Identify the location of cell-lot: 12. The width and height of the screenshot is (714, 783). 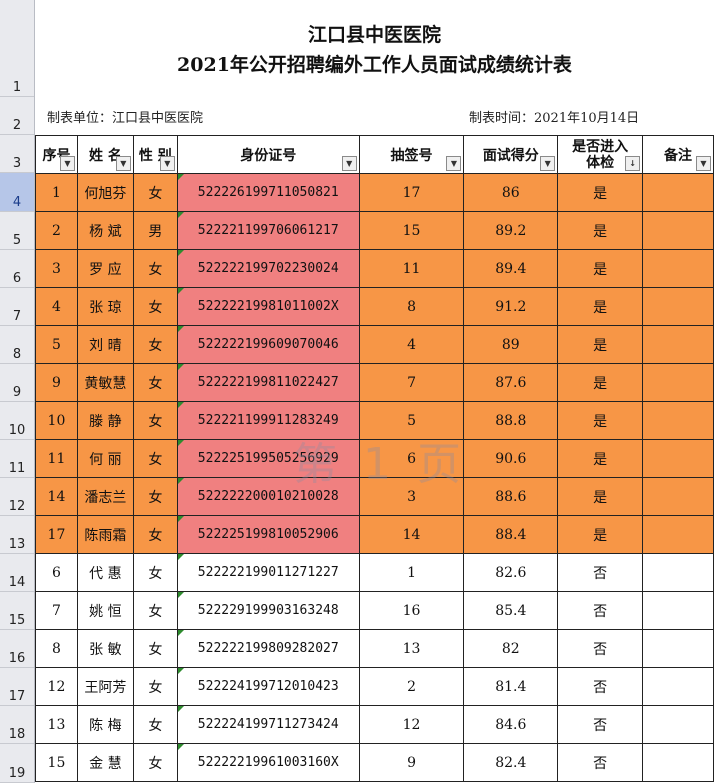
(411, 724).